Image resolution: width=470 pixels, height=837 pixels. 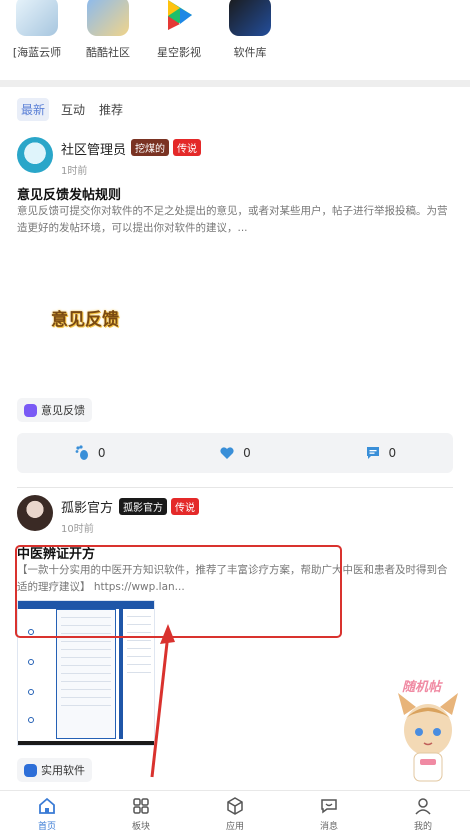 What do you see at coordinates (329, 806) in the screenshot?
I see `message-icon` at bounding box center [329, 806].